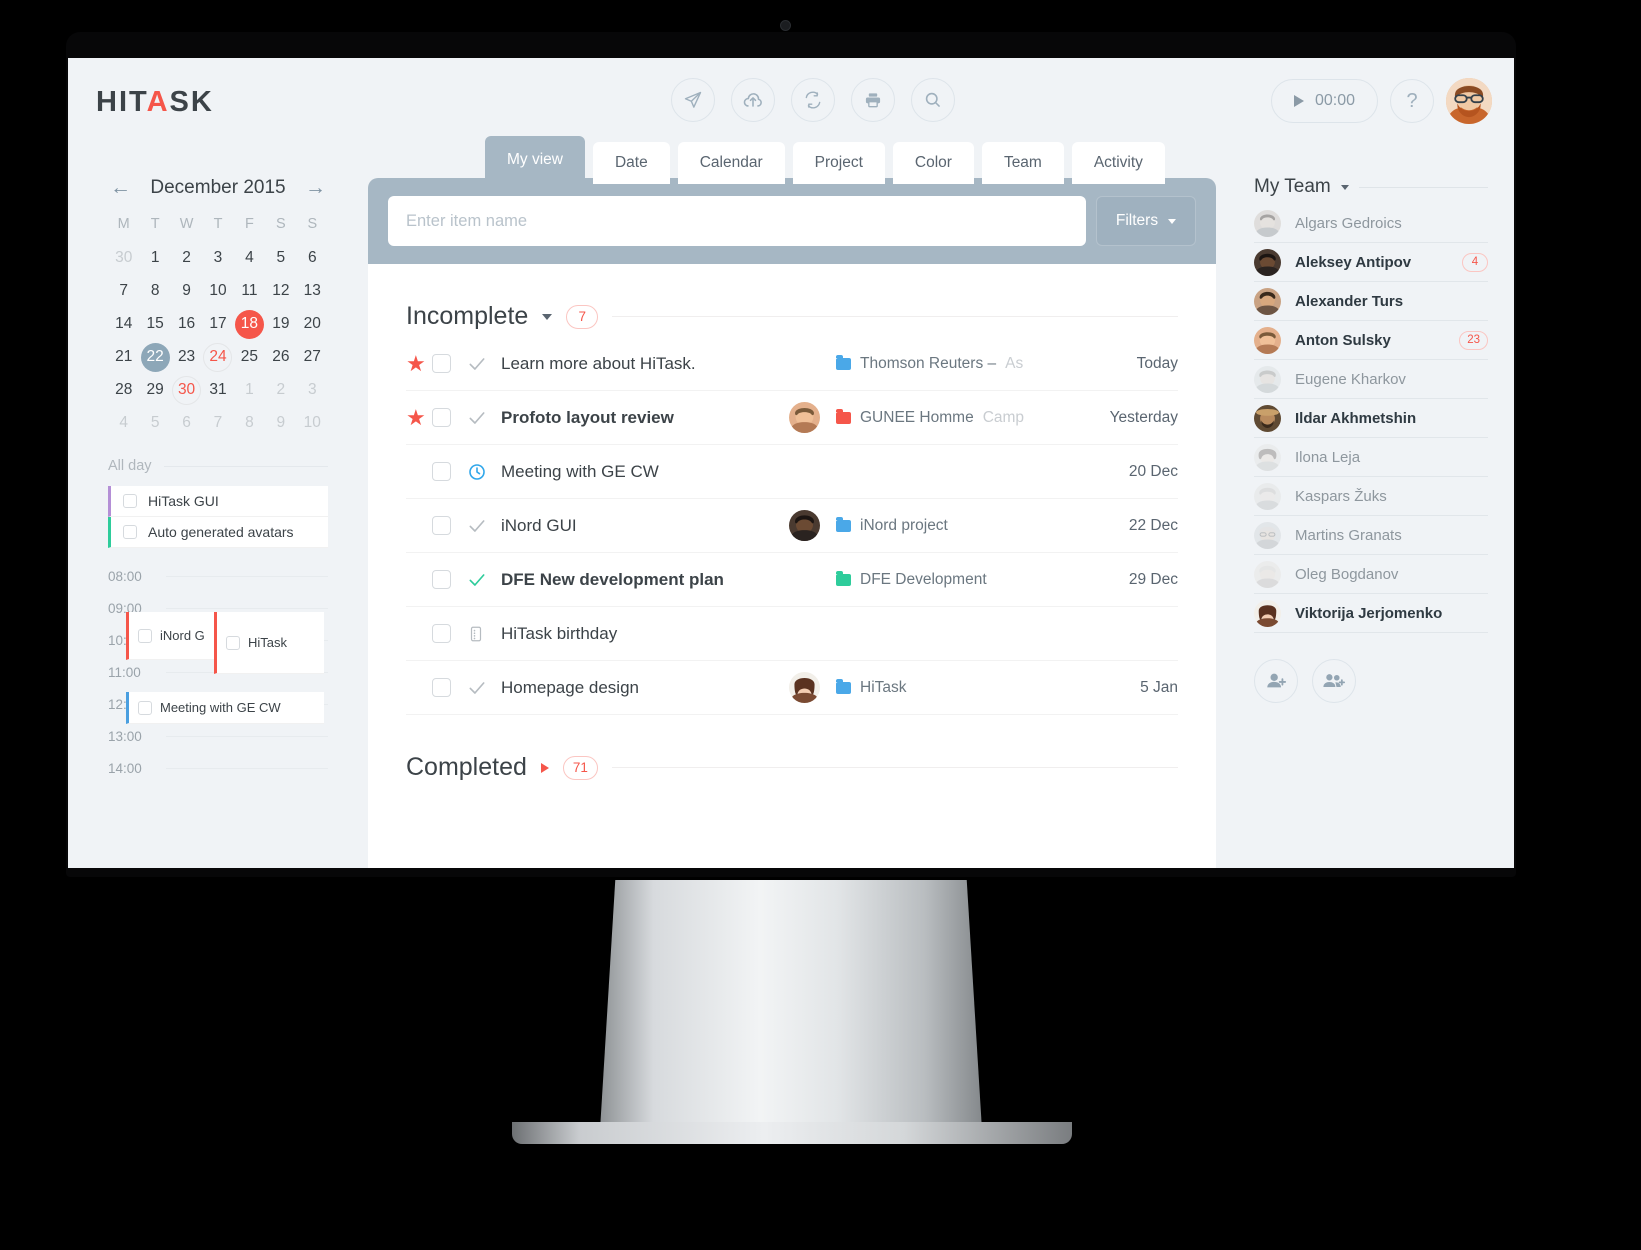 This screenshot has width=1641, height=1250. I want to click on calendar-next-button: →, so click(315, 188).